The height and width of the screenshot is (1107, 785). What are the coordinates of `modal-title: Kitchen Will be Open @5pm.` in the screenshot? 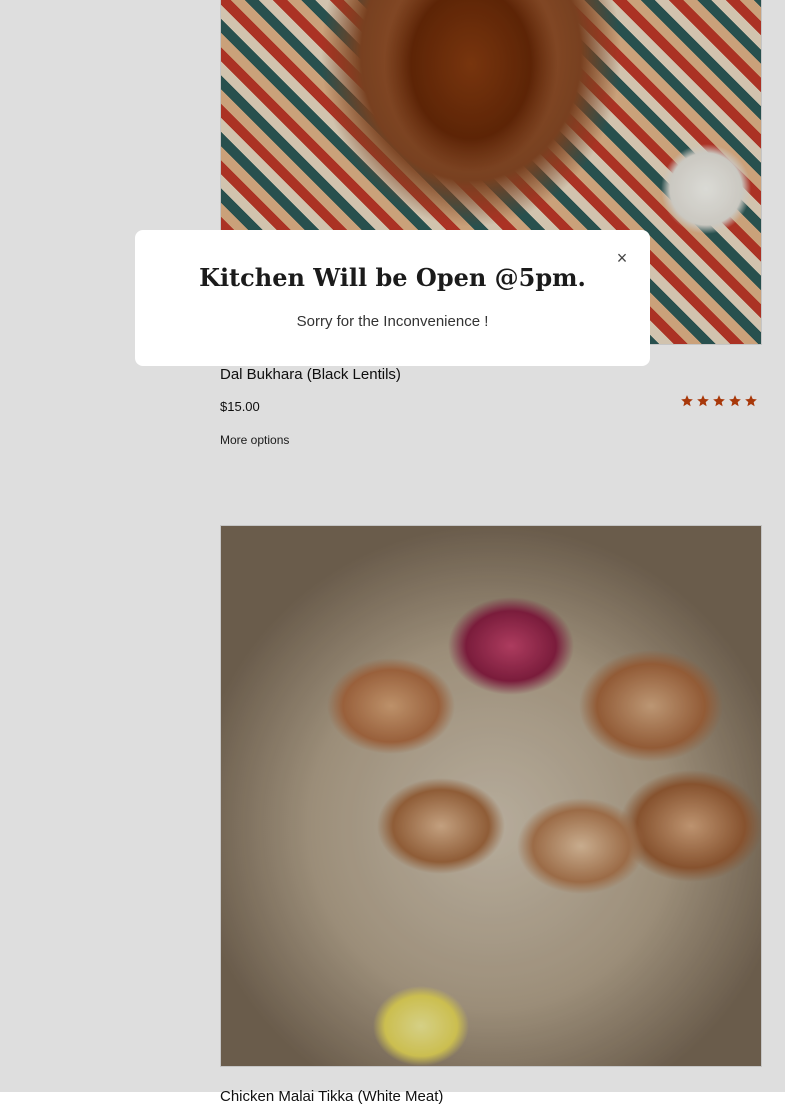 It's located at (392, 277).